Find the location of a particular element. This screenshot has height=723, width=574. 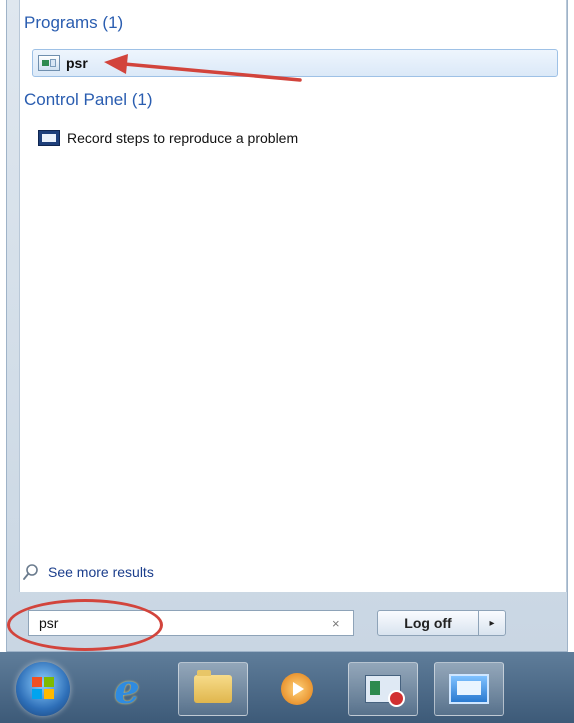

control-panel-group-header: Control Panel (1) is located at coordinates (88, 100).